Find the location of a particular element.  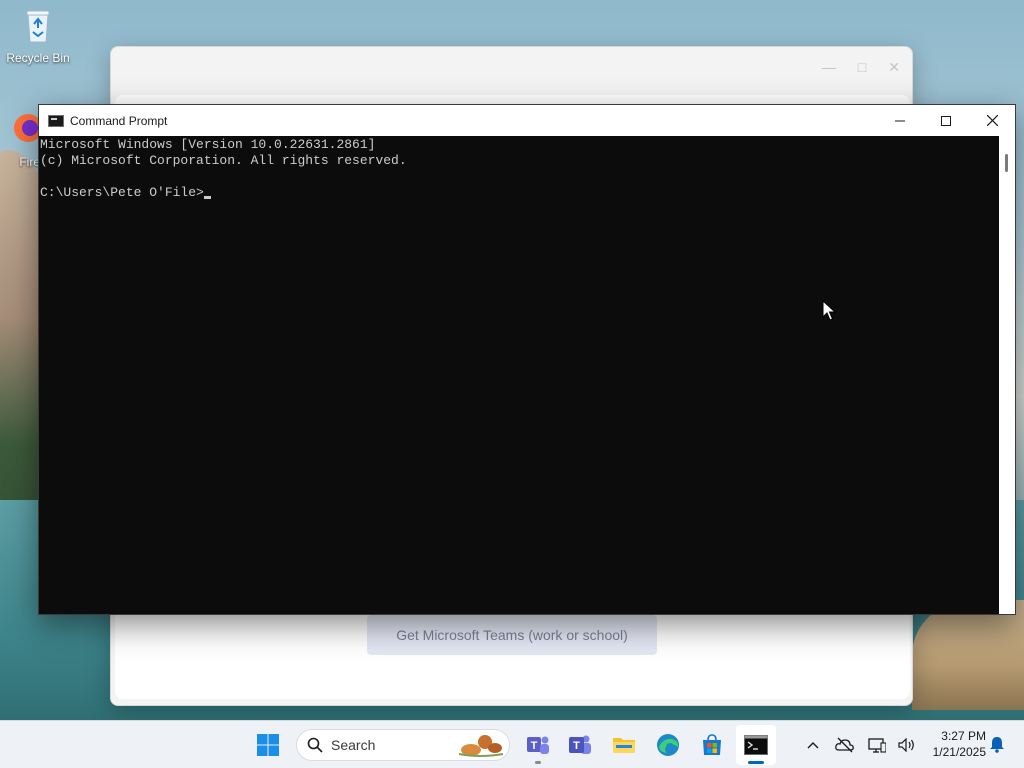

desktop-icon-label: Recycle Bin is located at coordinates (38, 58).